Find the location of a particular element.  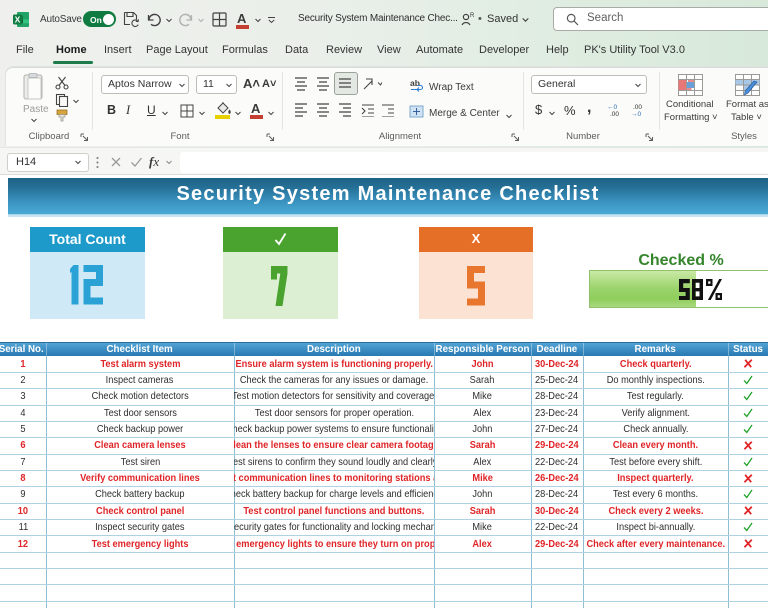

svg-text: ab is located at coordinates (415, 83).